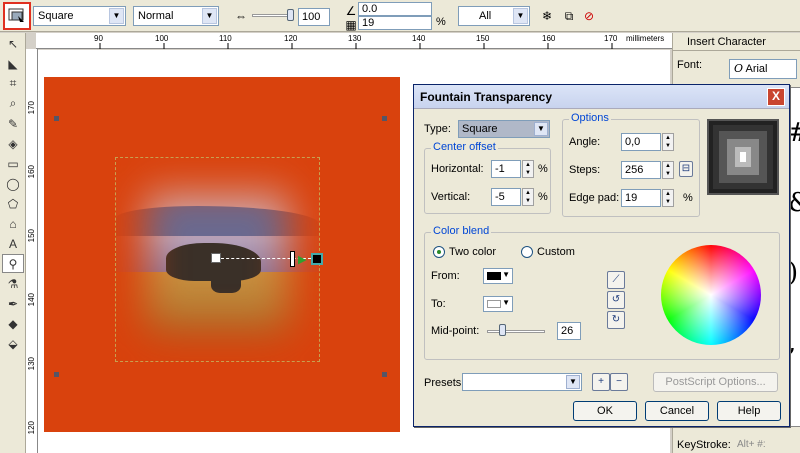  Describe the element at coordinates (616, 300) in the screenshot. I see `counterclockwise-blend-icon: ↺` at that location.